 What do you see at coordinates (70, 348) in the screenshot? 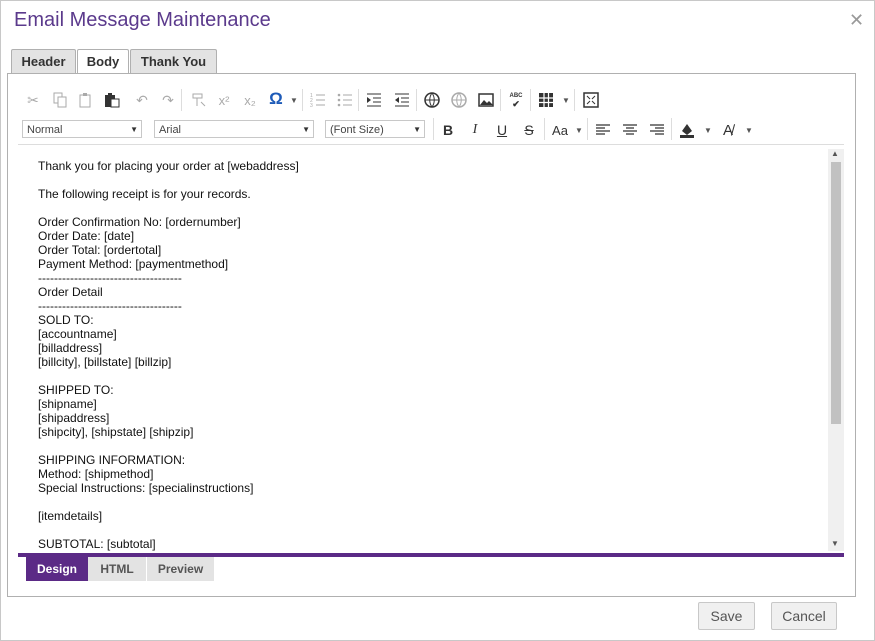
I see `body-line: [billaddress]` at bounding box center [70, 348].